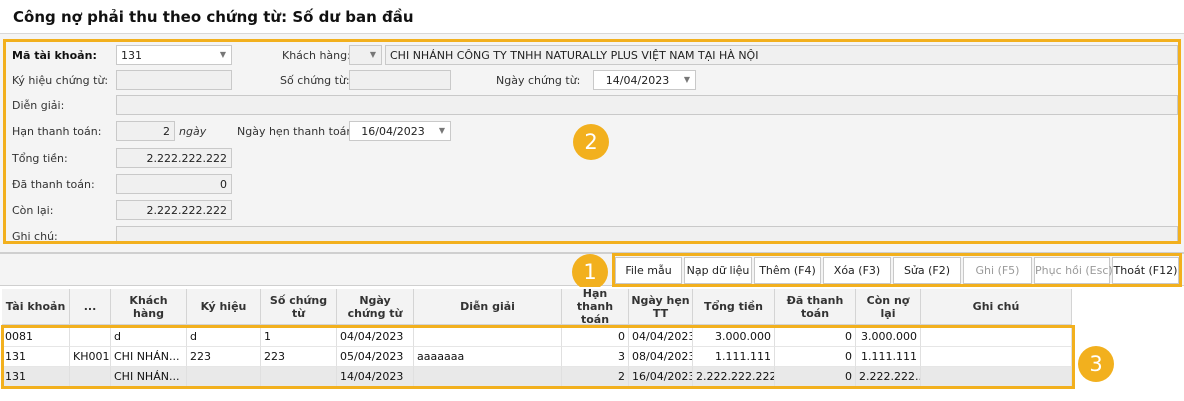 The image size is (1184, 401). Describe the element at coordinates (538, 357) in the screenshot. I see `rows-highlight-box` at that location.